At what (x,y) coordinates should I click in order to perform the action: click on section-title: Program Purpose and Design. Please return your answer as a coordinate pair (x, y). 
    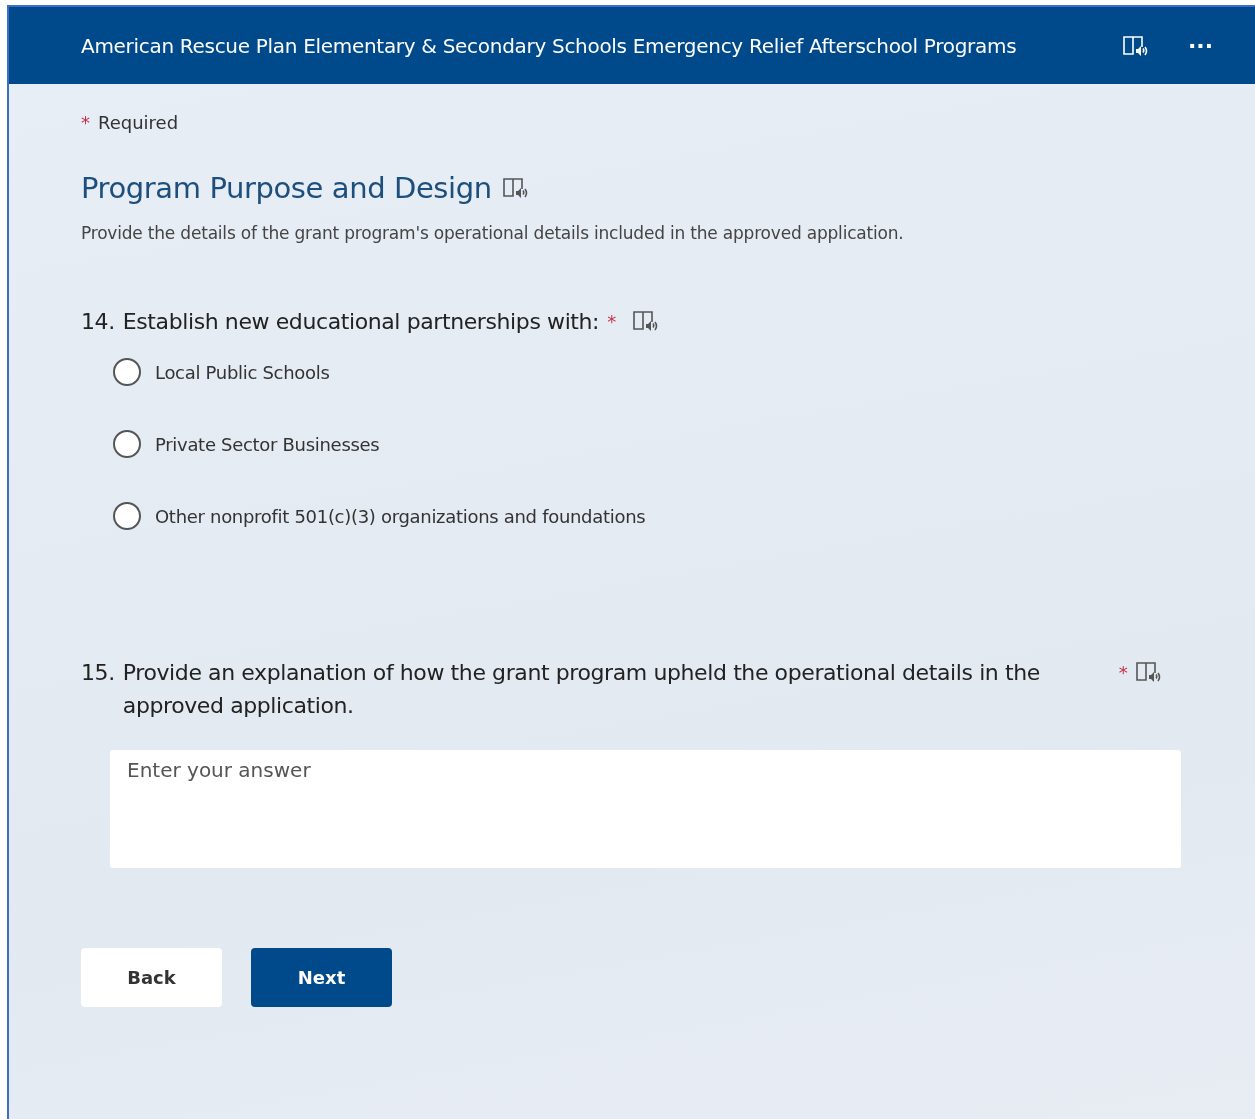
    Looking at the image, I should click on (286, 188).